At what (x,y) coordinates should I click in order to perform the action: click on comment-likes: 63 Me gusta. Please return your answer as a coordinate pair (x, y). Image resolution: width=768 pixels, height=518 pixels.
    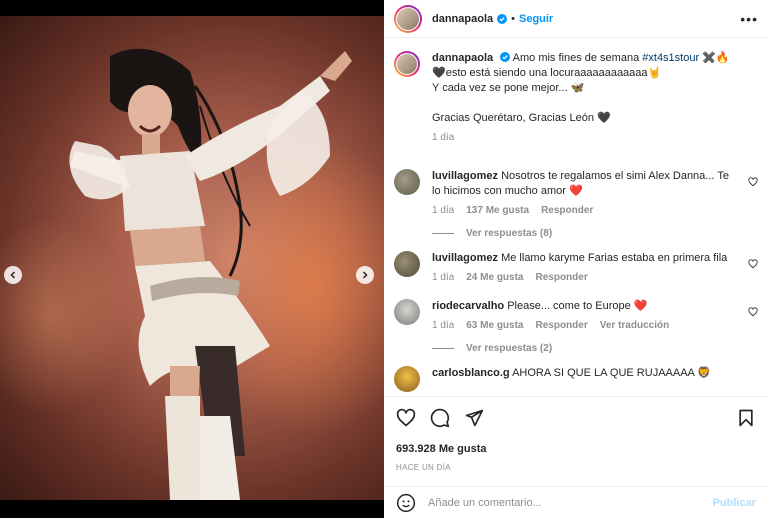
    Looking at the image, I should click on (494, 325).